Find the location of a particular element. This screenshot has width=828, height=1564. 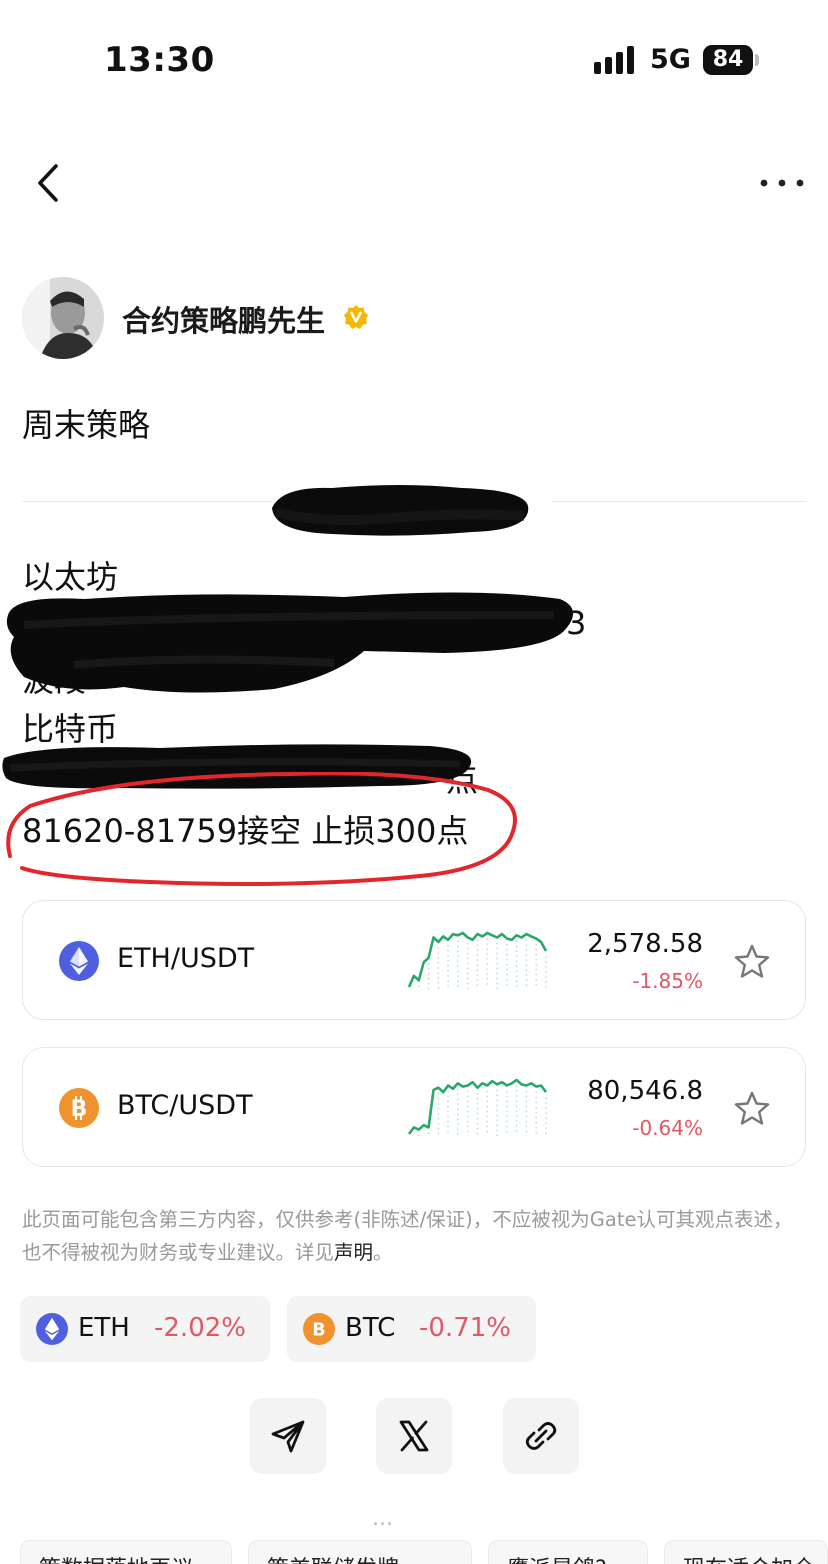

pair-change: -1.85% is located at coordinates (667, 981).